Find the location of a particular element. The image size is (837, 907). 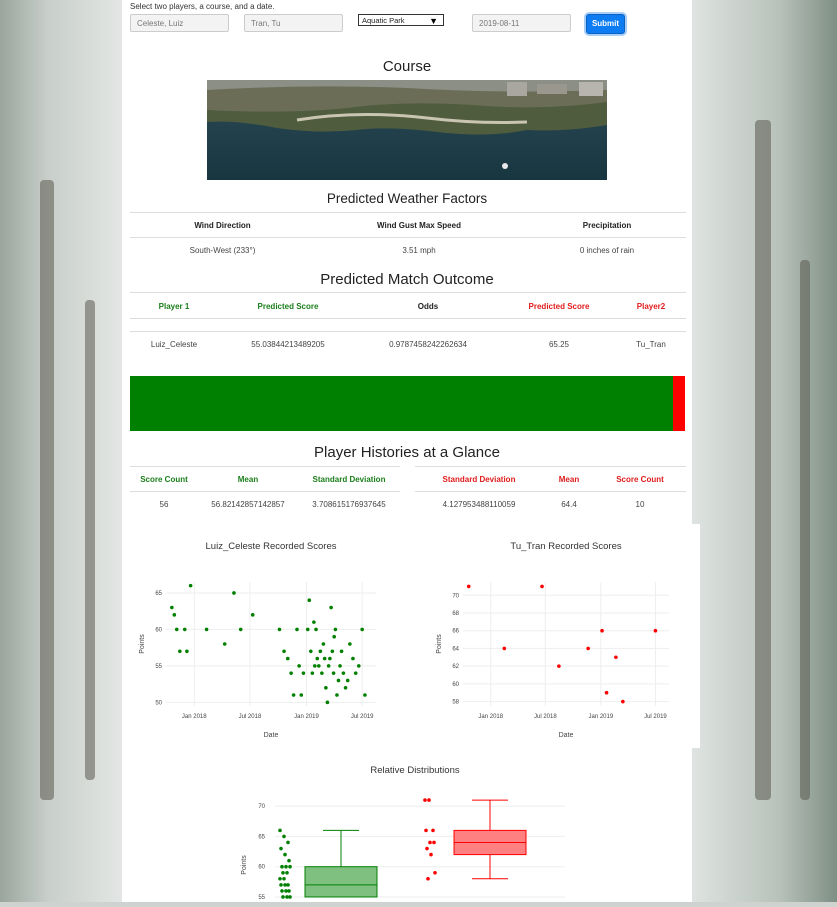

player1-input: Celeste, Luiz is located at coordinates (179, 23).